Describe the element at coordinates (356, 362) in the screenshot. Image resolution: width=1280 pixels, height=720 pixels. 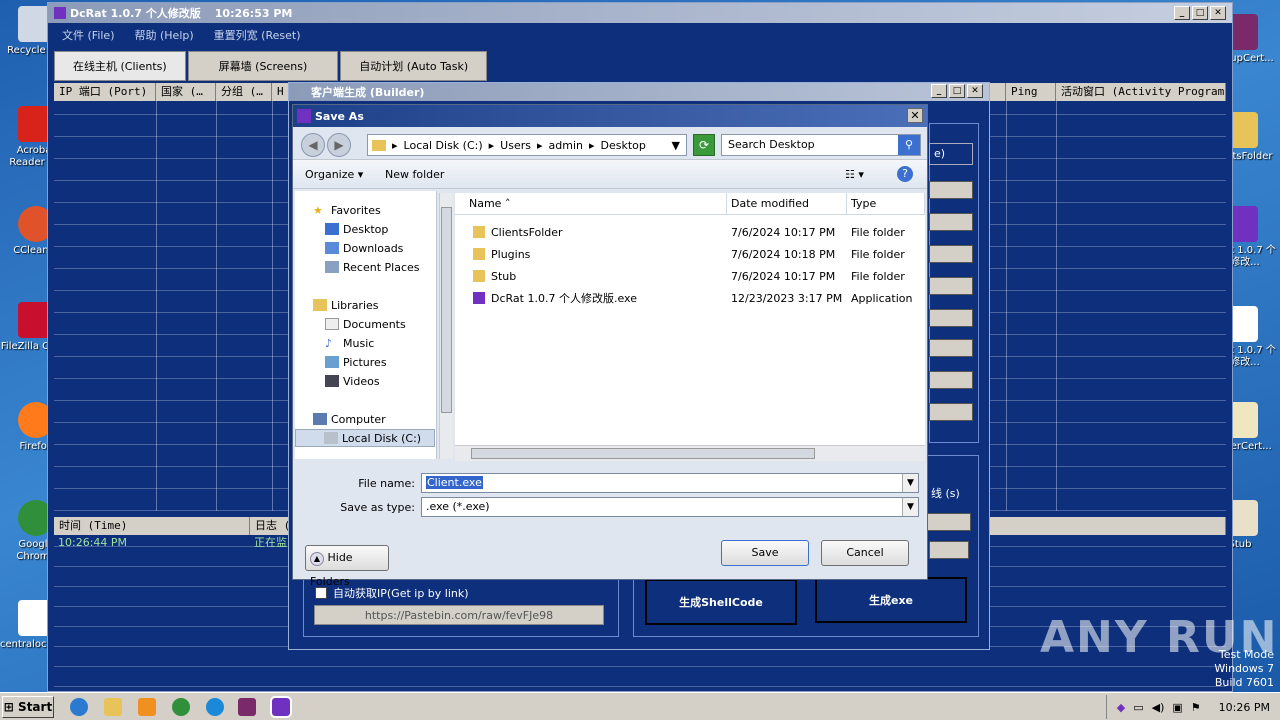
I see `nav-pictures: Pictures` at that location.